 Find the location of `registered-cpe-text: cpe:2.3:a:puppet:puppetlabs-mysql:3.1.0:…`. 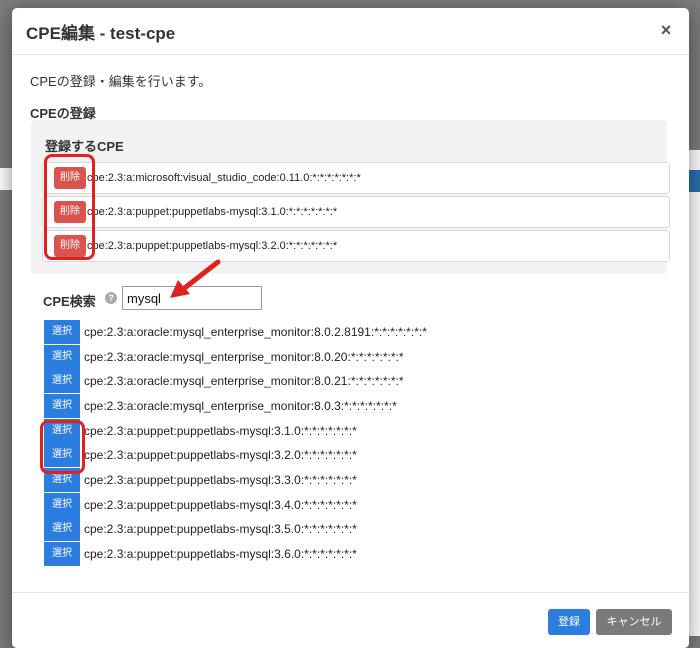

registered-cpe-text: cpe:2.3:a:puppet:puppetlabs-mysql:3.1.0:… is located at coordinates (212, 212).